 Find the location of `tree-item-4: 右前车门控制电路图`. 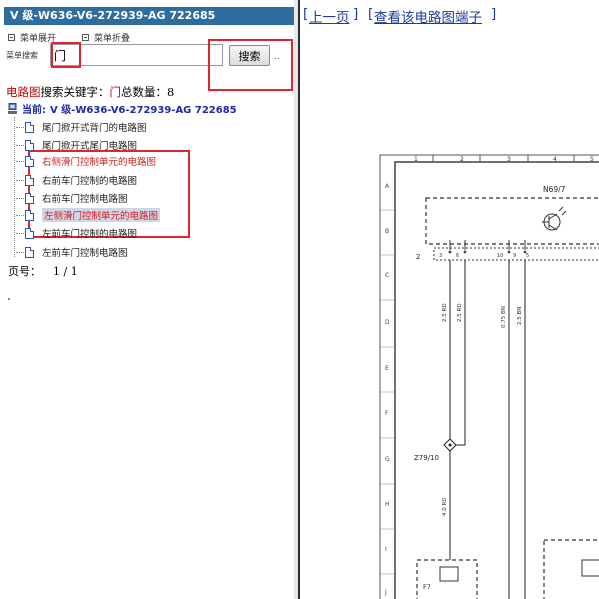

tree-item-4: 右前车门控制电路图 is located at coordinates (72, 198).